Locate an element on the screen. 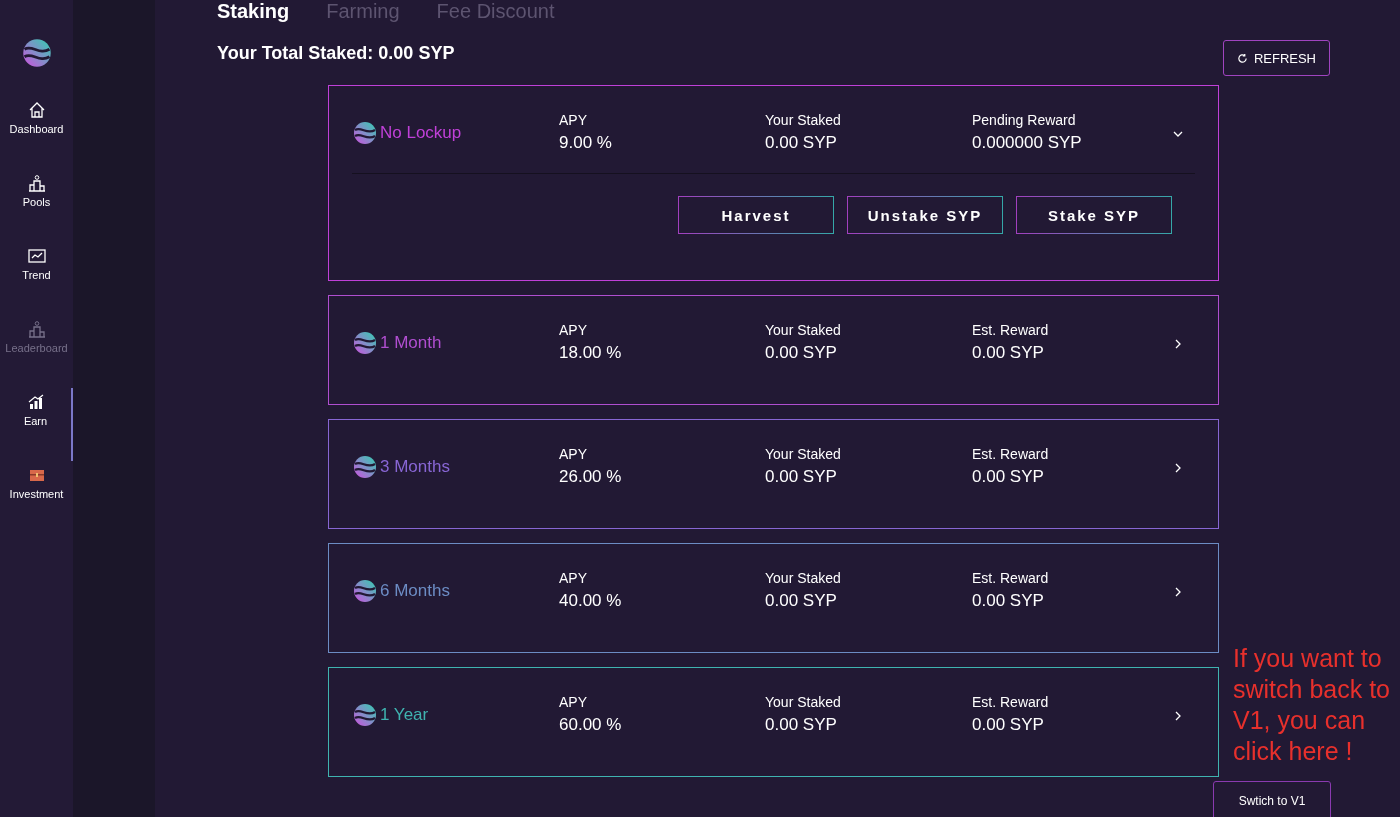 The height and width of the screenshot is (817, 1400). stat-value: 18.00 % is located at coordinates (591, 353).